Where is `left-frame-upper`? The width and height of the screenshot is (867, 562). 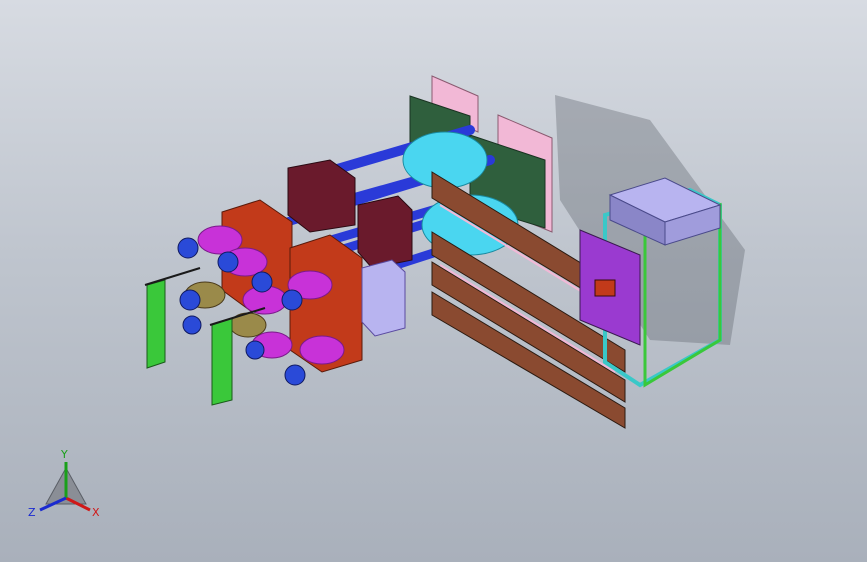
left-frame-upper is located at coordinates (156, 324).